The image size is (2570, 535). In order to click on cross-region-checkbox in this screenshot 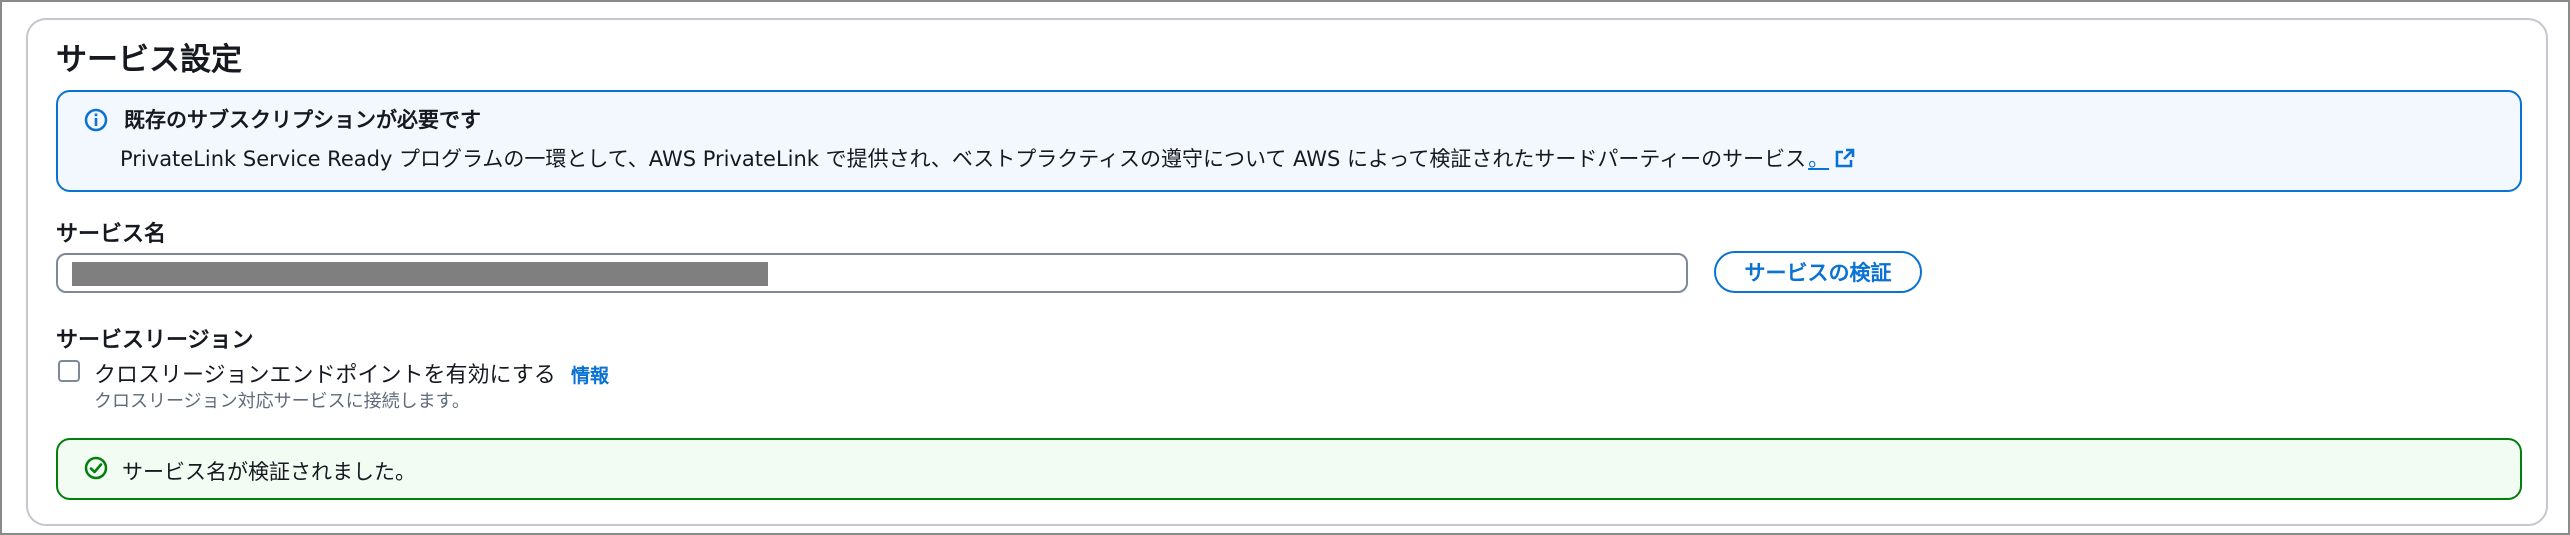, I will do `click(69, 371)`.